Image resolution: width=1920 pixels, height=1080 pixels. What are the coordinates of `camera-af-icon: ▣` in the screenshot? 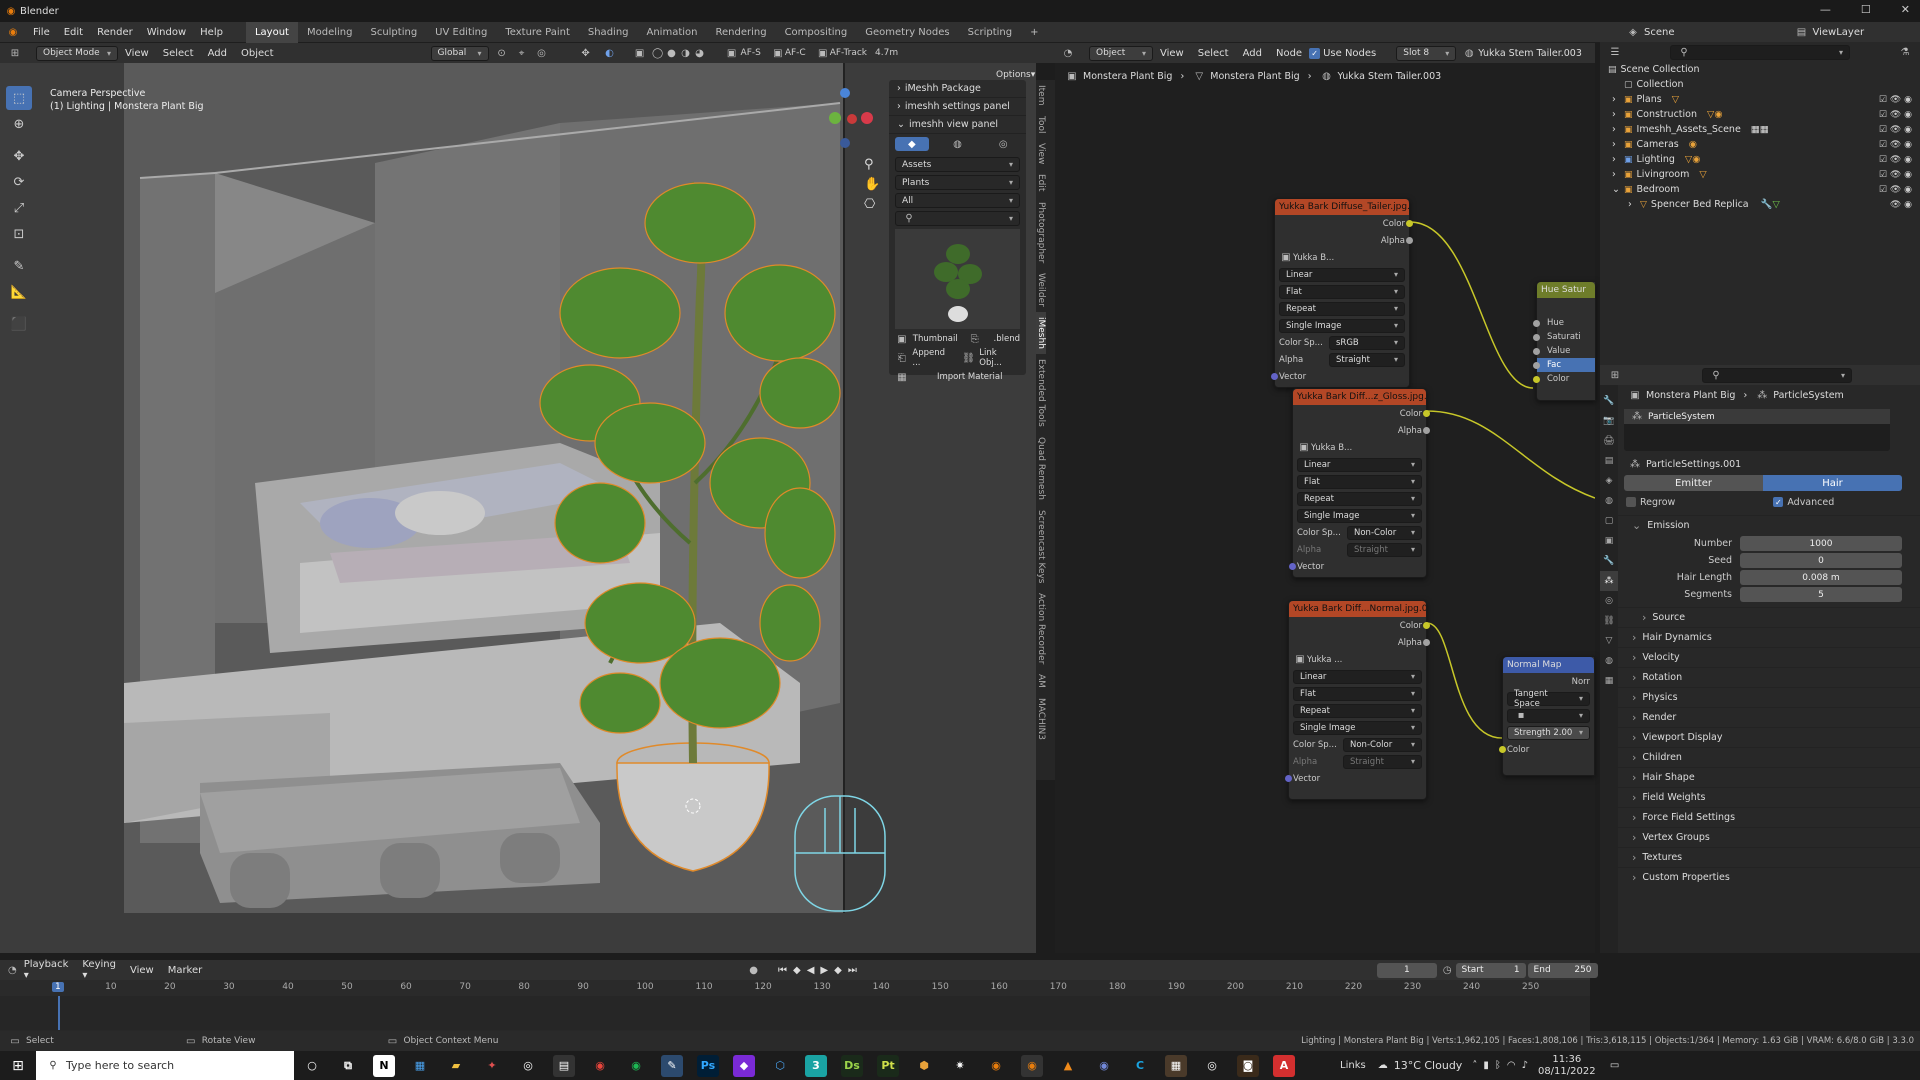 It's located at (732, 53).